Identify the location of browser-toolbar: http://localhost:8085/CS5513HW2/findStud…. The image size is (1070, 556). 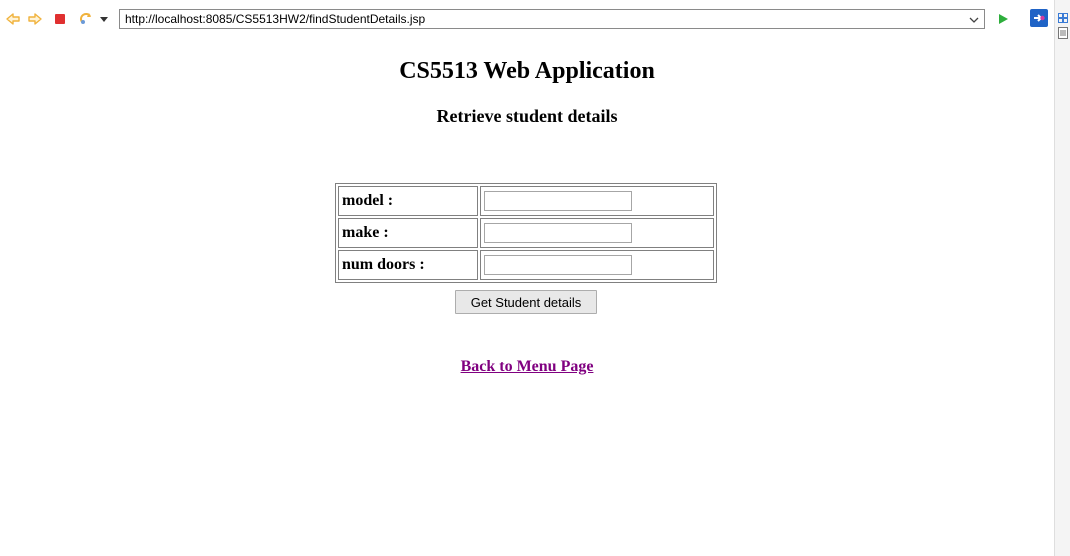
(527, 19).